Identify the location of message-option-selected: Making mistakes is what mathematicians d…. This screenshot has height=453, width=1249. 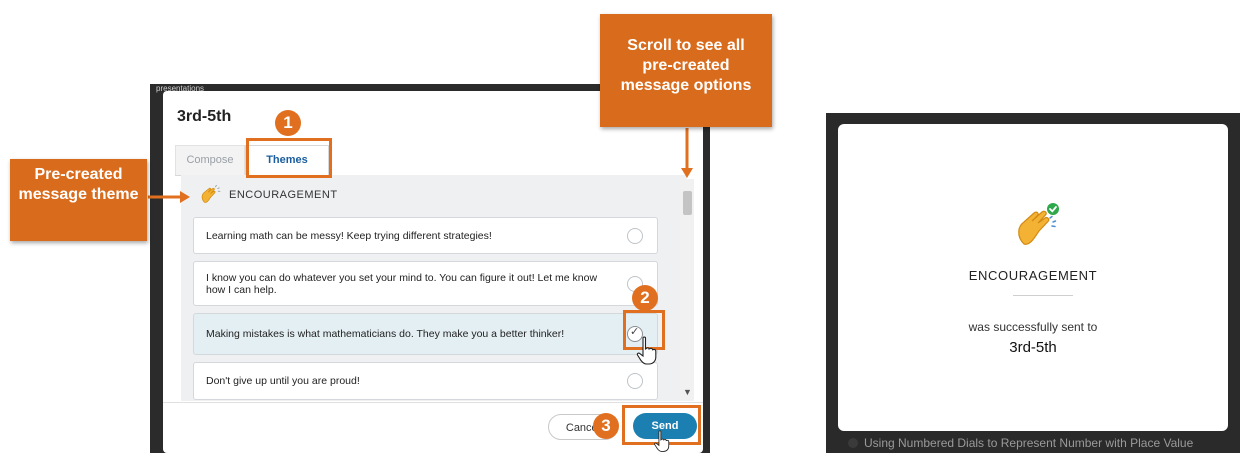
(425, 334).